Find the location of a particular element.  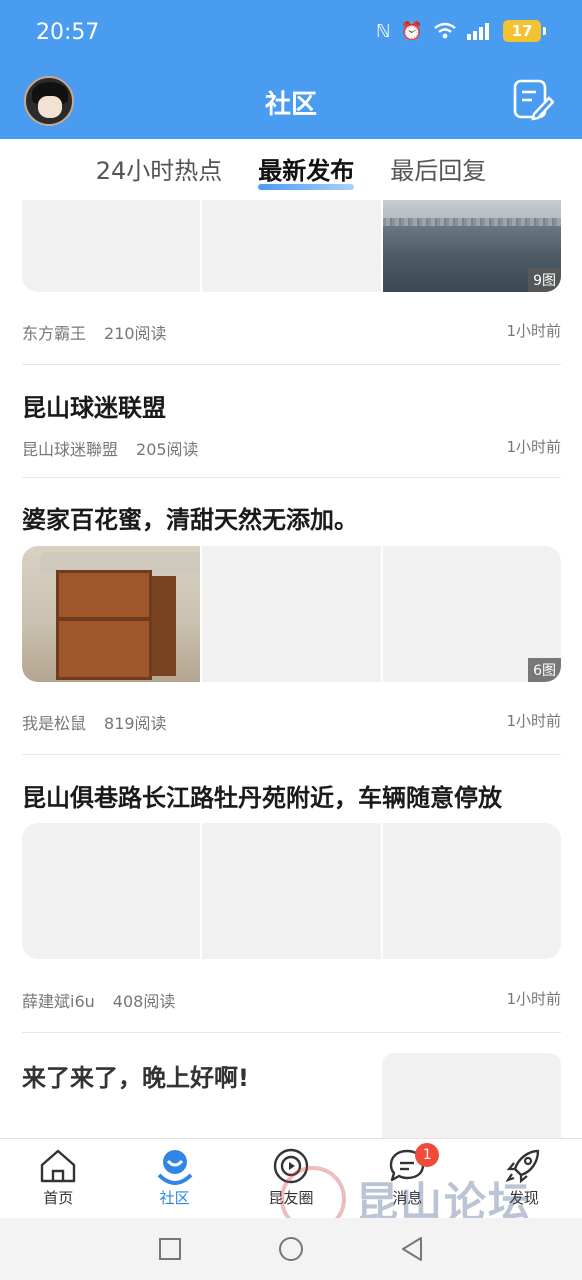

tab-24h-hot: 24小时热点 is located at coordinates (159, 170).